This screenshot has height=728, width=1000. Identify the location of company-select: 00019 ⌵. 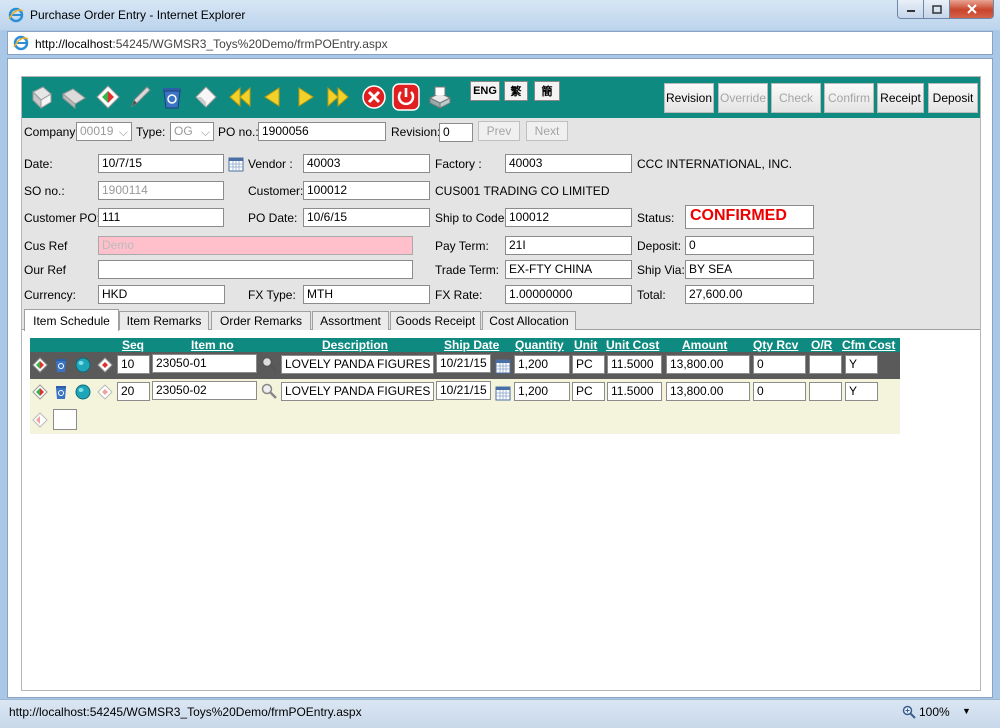
(104, 131).